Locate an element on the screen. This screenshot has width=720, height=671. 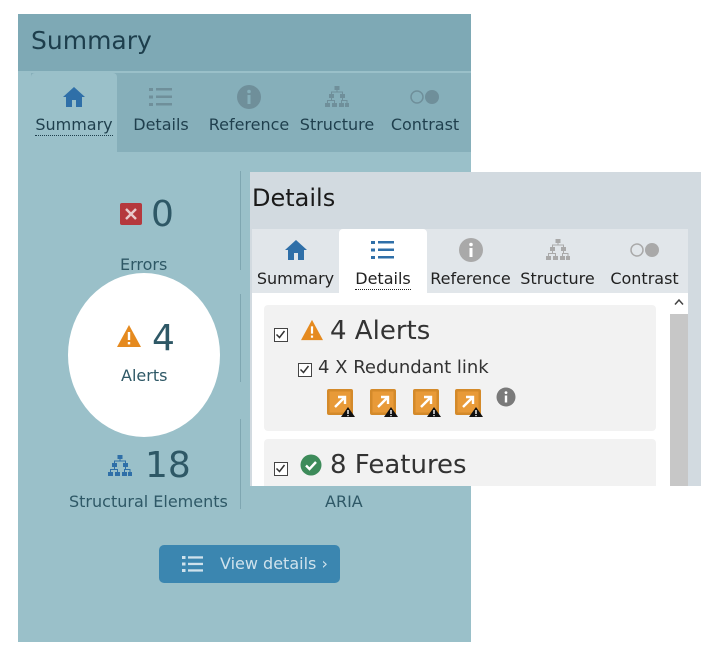
alerts-count: 4 is located at coordinates (163, 338).